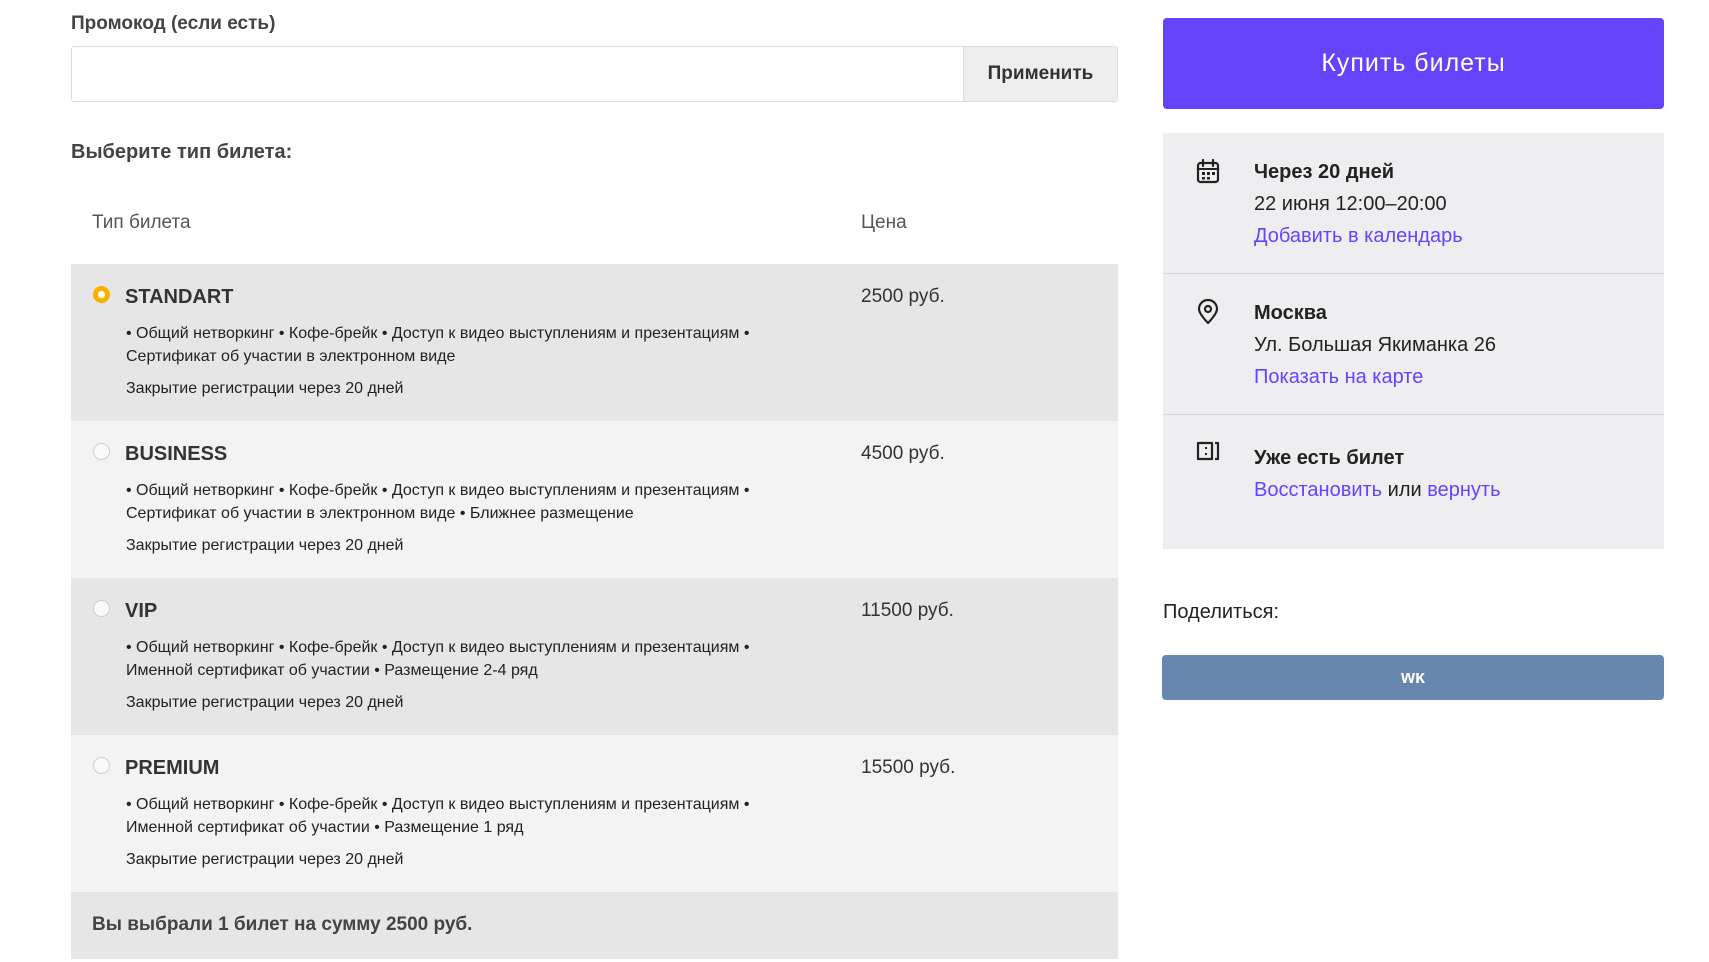  I want to click on have-ticket-title: Уже есть билет, so click(1329, 458).